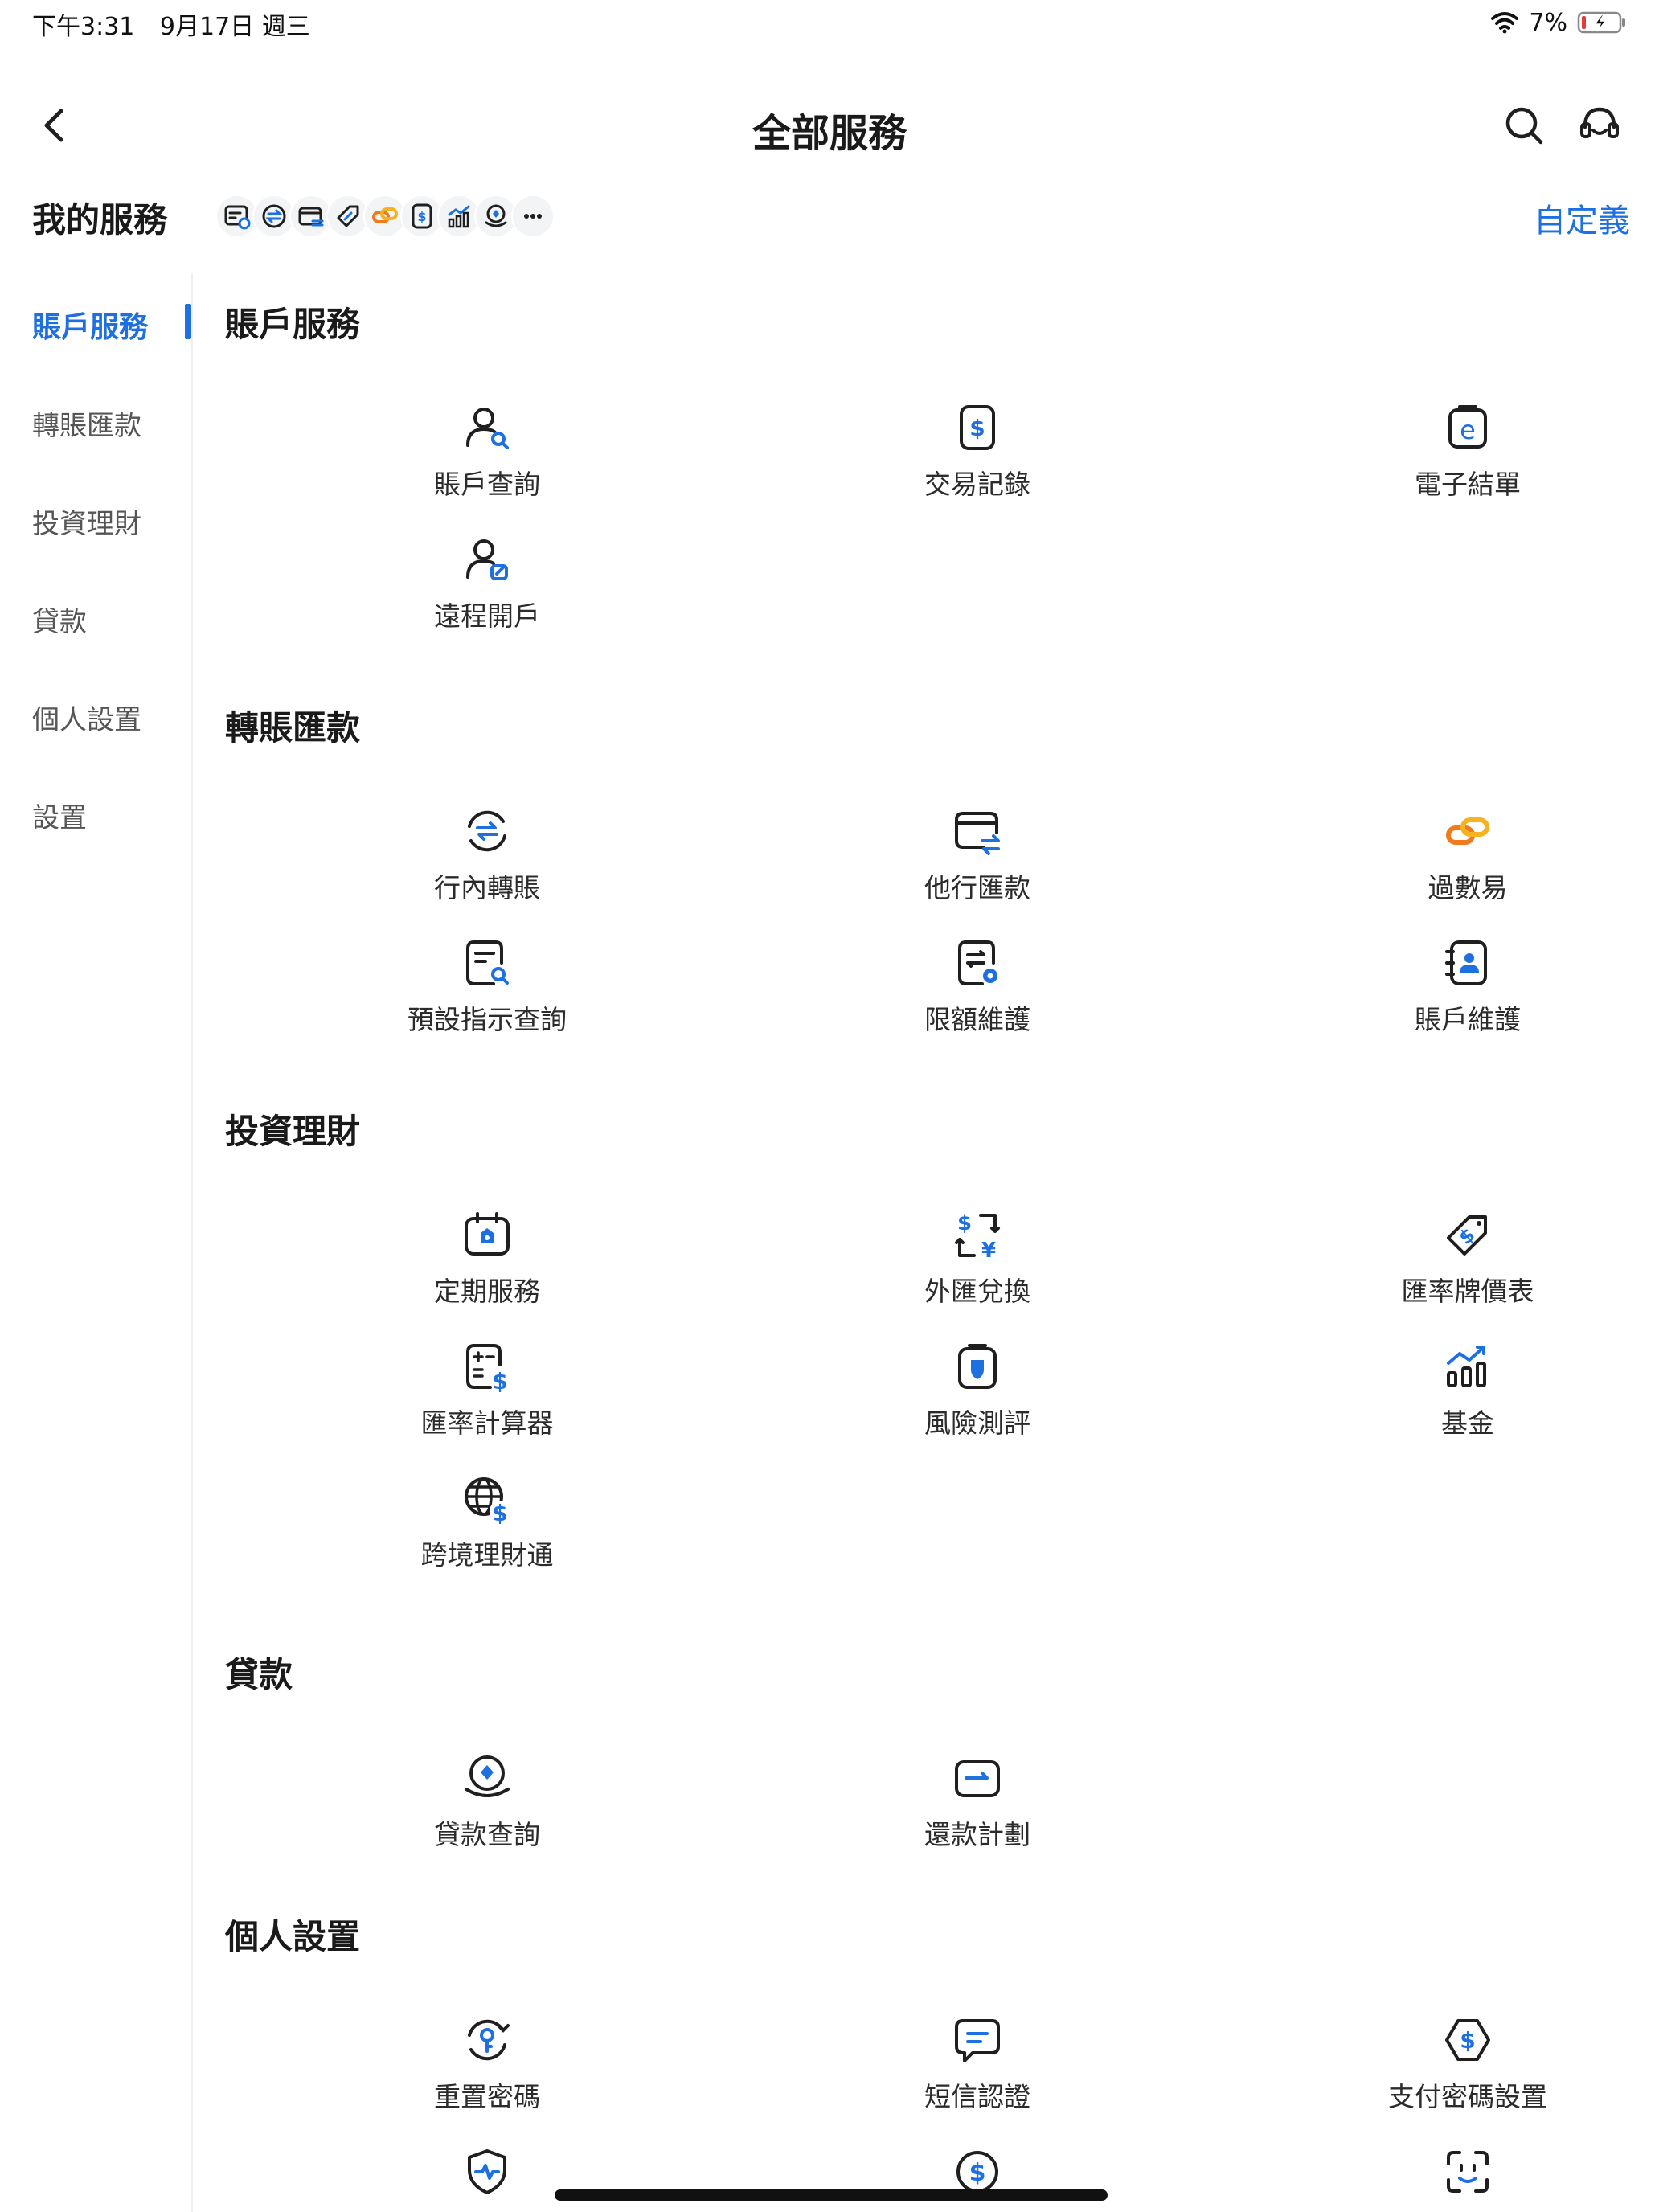  I want to click on tile-label: 他行匯款, so click(977, 887).